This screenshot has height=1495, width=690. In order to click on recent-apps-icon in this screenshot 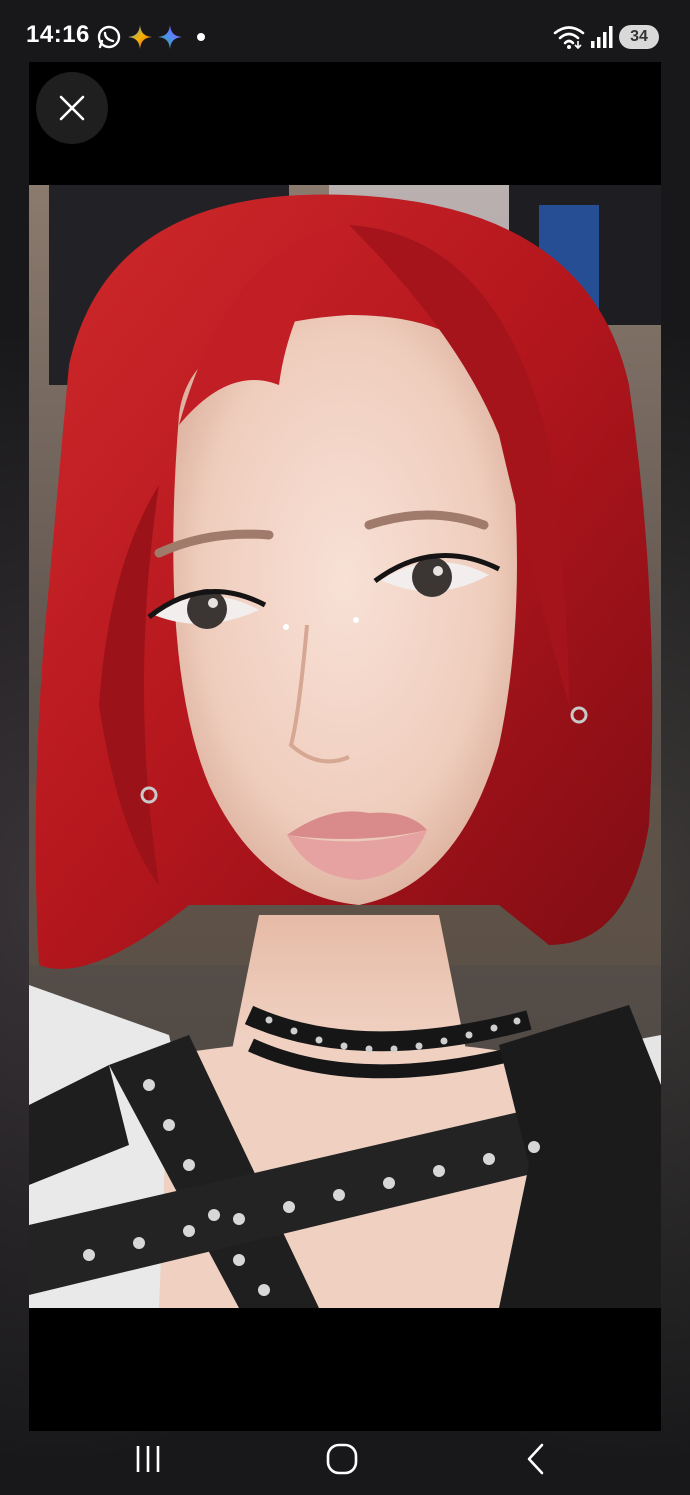, I will do `click(148, 1459)`.